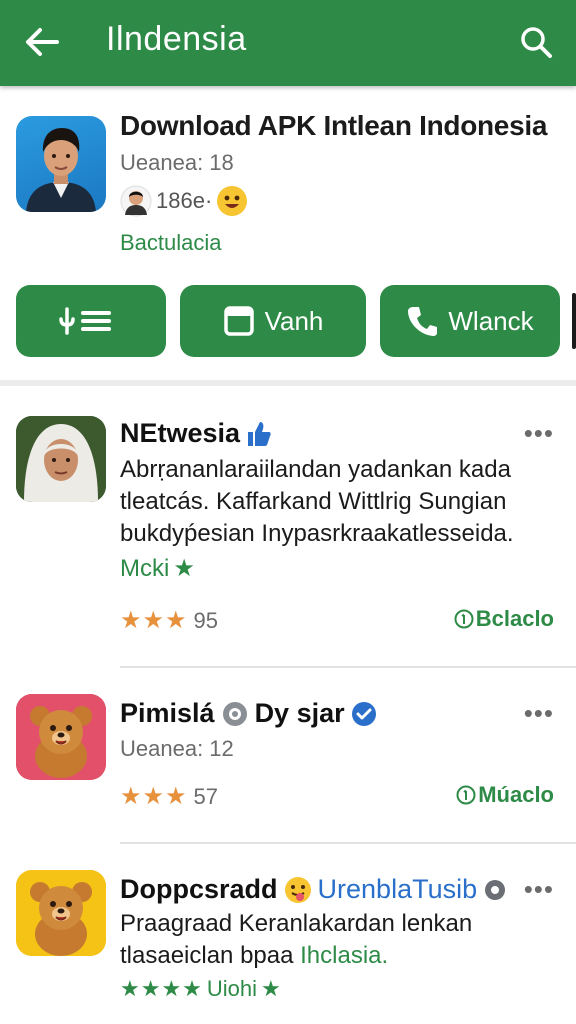 This screenshot has height=1024, width=576. What do you see at coordinates (176, 39) in the screenshot?
I see `page-title: Ilndensia` at bounding box center [176, 39].